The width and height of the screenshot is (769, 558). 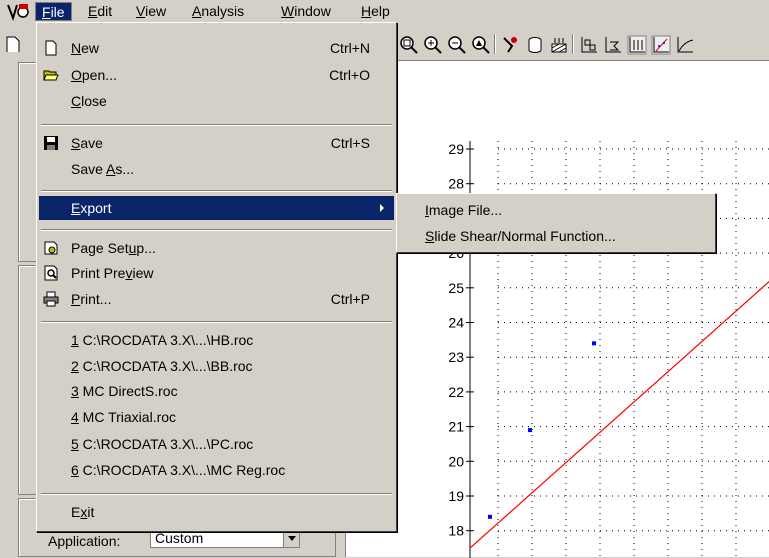 What do you see at coordinates (661, 45) in the screenshot?
I see `chart-fit-icon` at bounding box center [661, 45].